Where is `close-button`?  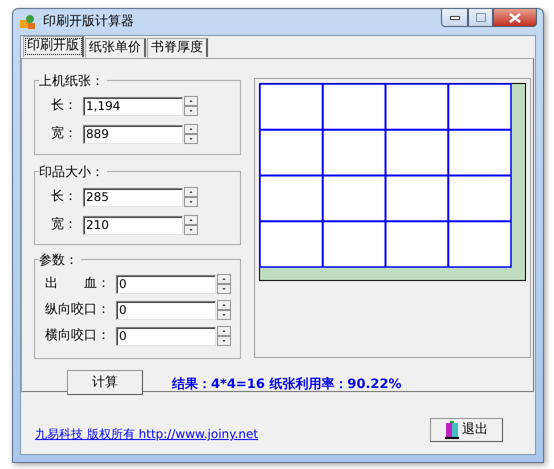
close-button is located at coordinates (515, 17).